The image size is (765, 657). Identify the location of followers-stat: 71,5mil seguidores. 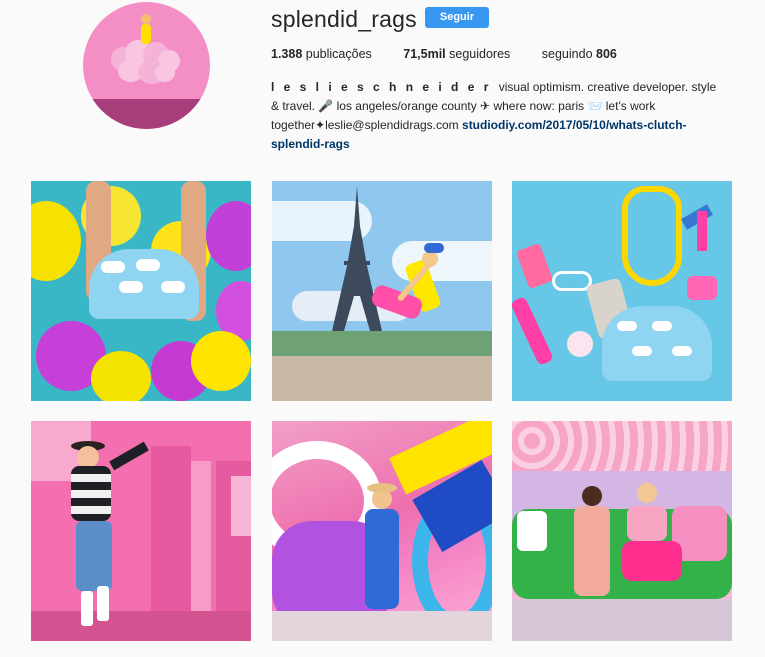
(456, 54).